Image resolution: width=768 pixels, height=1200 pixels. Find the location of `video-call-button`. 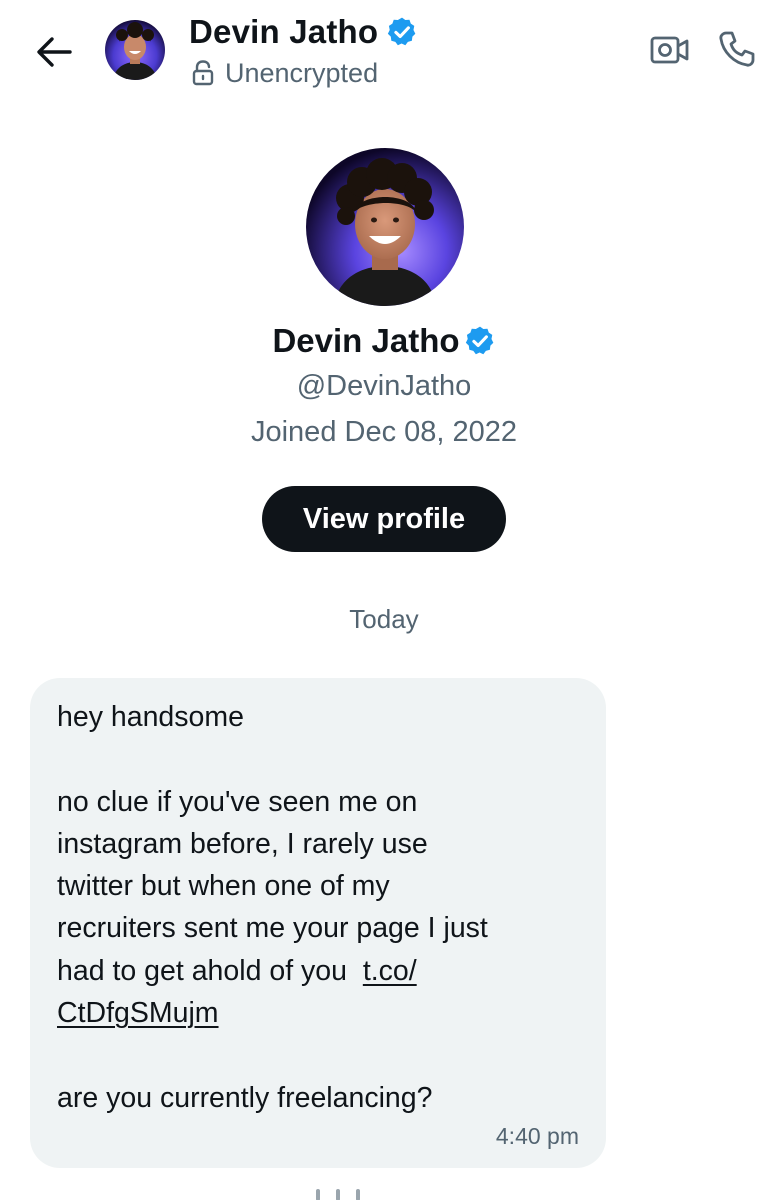

video-call-button is located at coordinates (670, 50).